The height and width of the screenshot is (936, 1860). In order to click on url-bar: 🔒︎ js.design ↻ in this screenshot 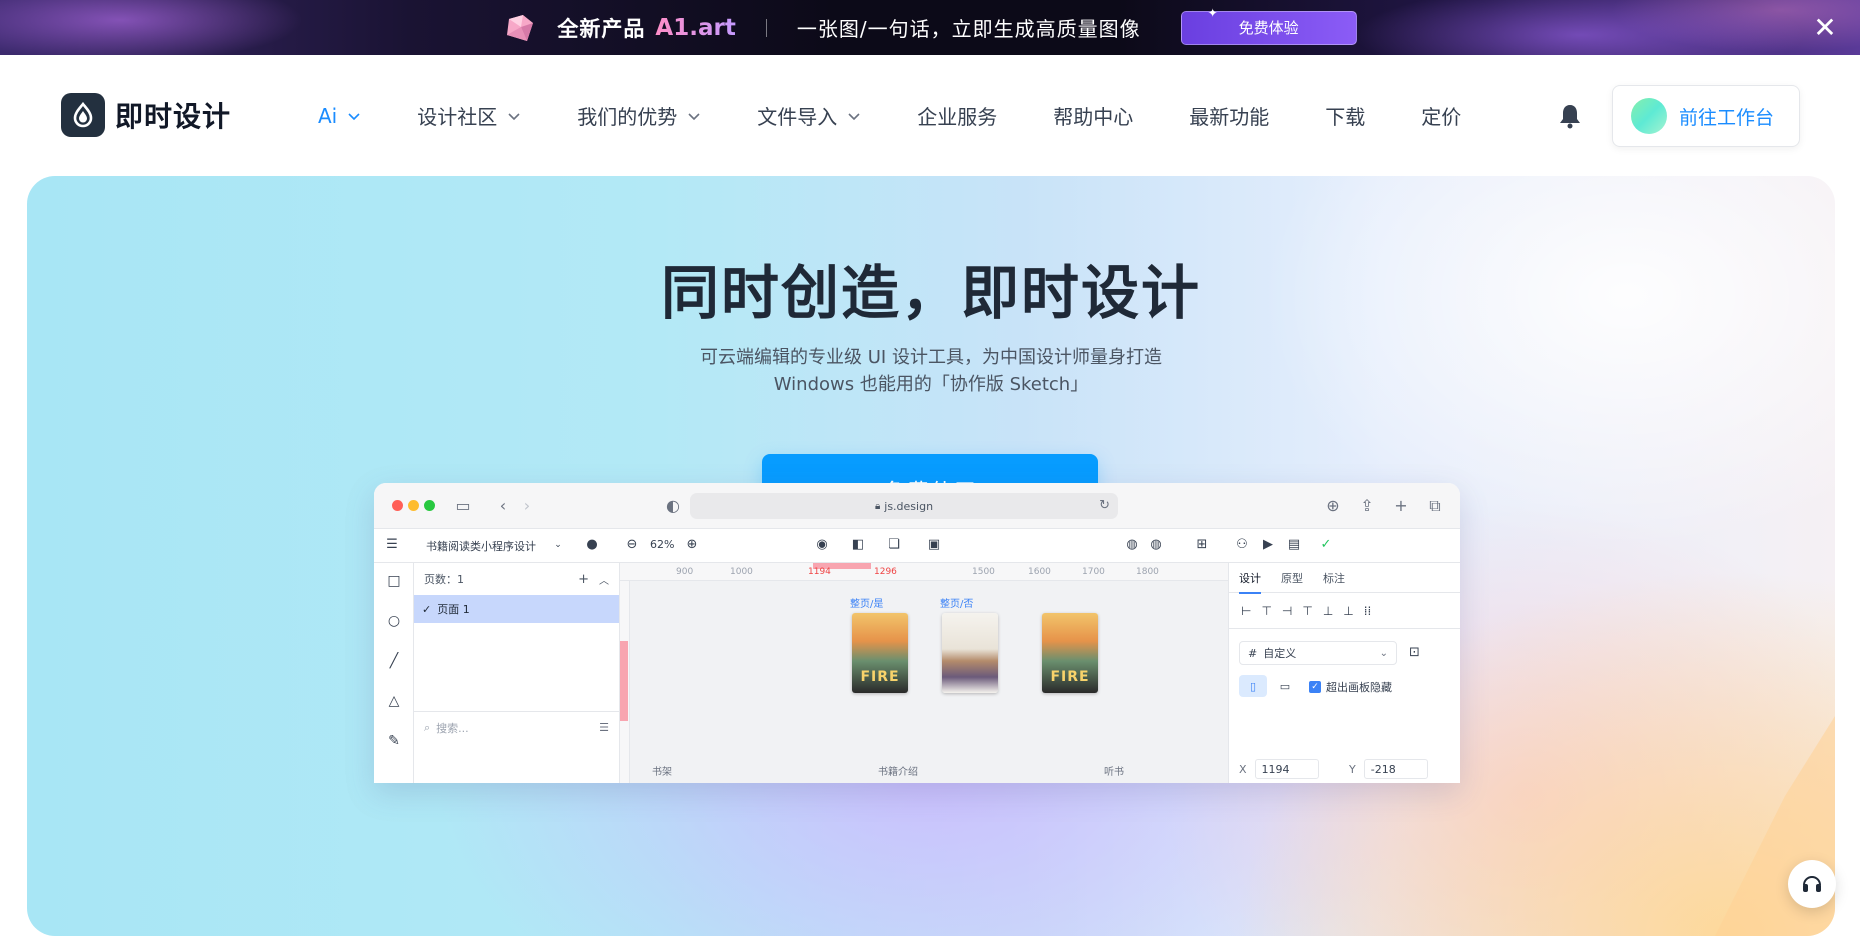, I will do `click(904, 506)`.